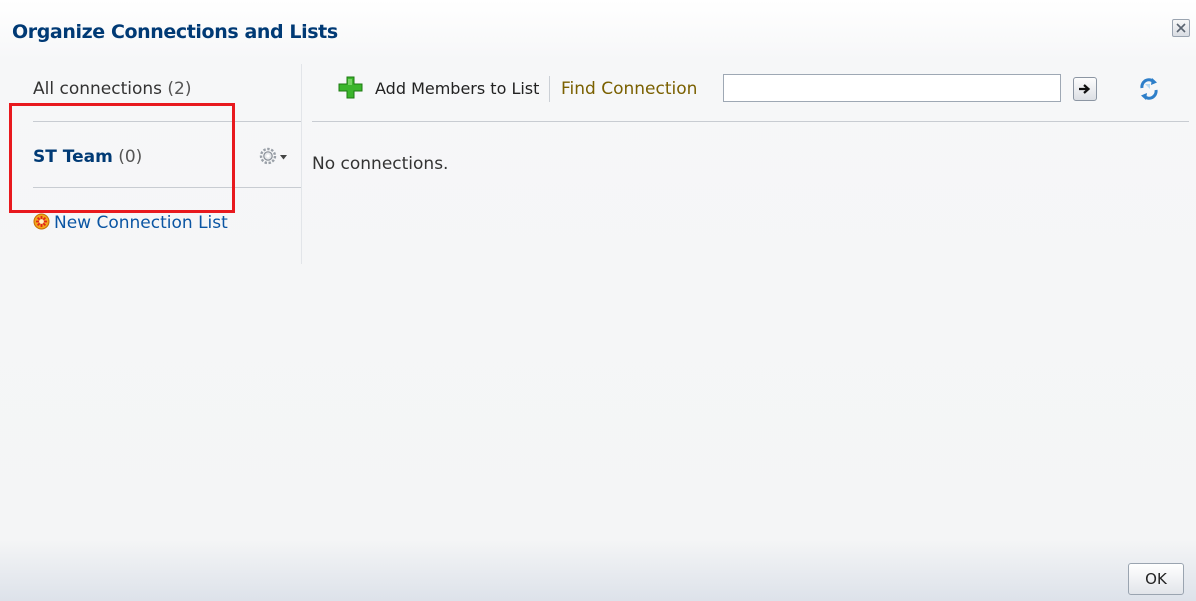 The image size is (1196, 601). What do you see at coordinates (41, 221) in the screenshot?
I see `new-star-icon` at bounding box center [41, 221].